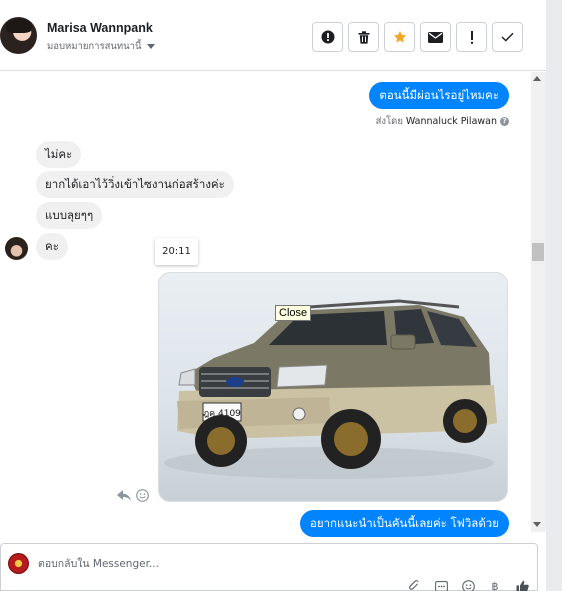 The width and height of the screenshot is (562, 591). I want to click on saved-replies-icon, so click(441, 585).